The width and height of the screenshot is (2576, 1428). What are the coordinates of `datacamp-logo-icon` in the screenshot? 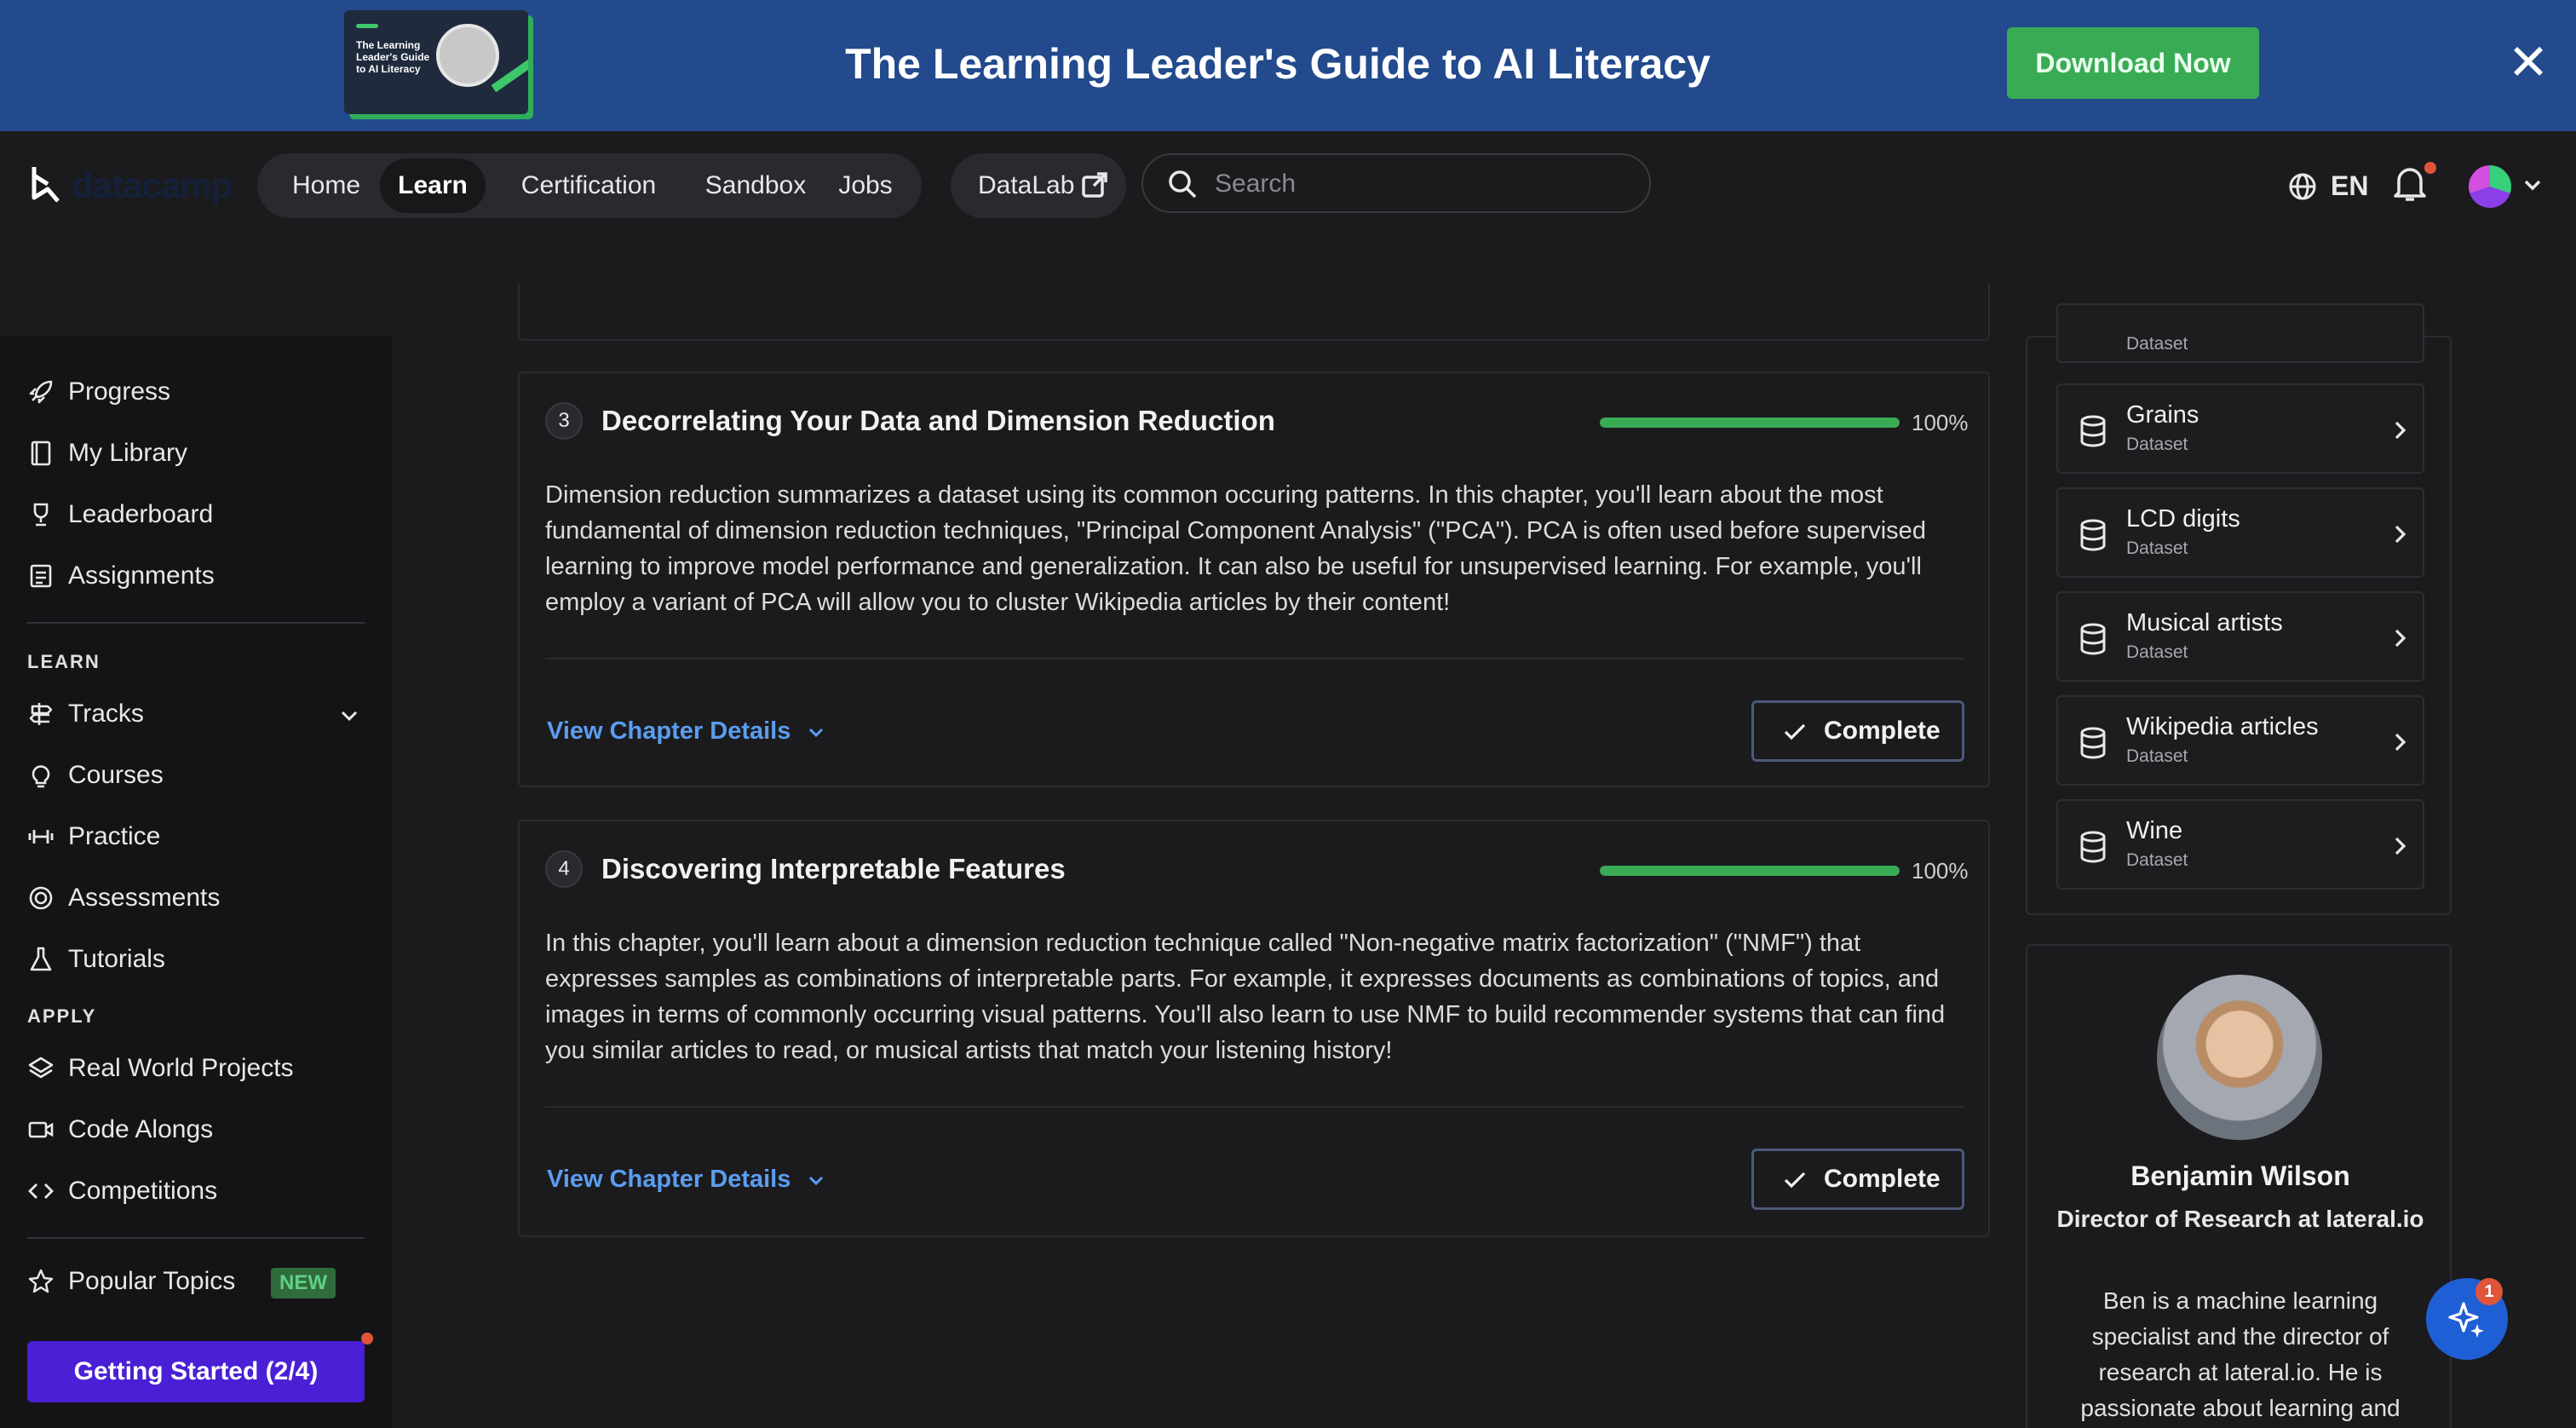 It's located at (46, 185).